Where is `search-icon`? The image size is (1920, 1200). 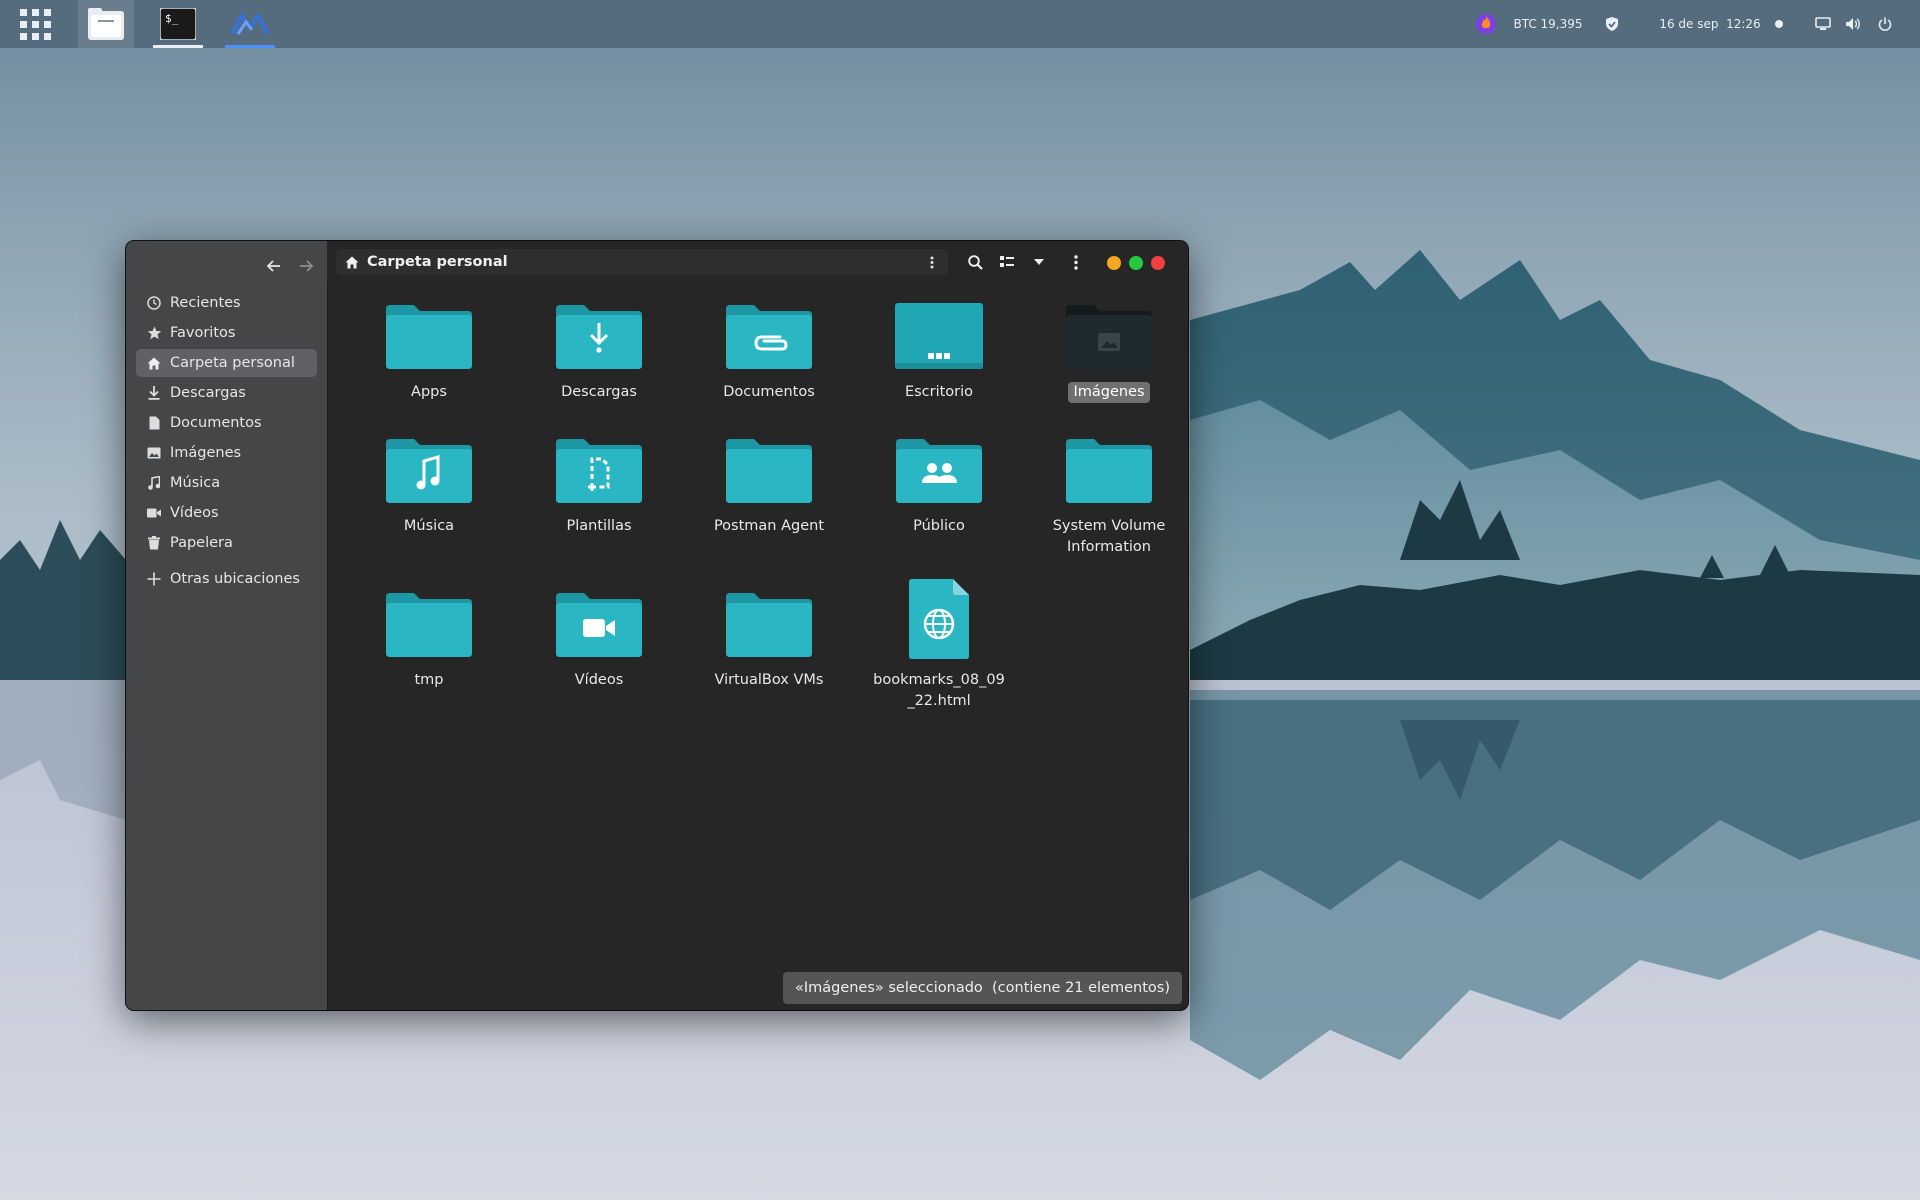
search-icon is located at coordinates (975, 262).